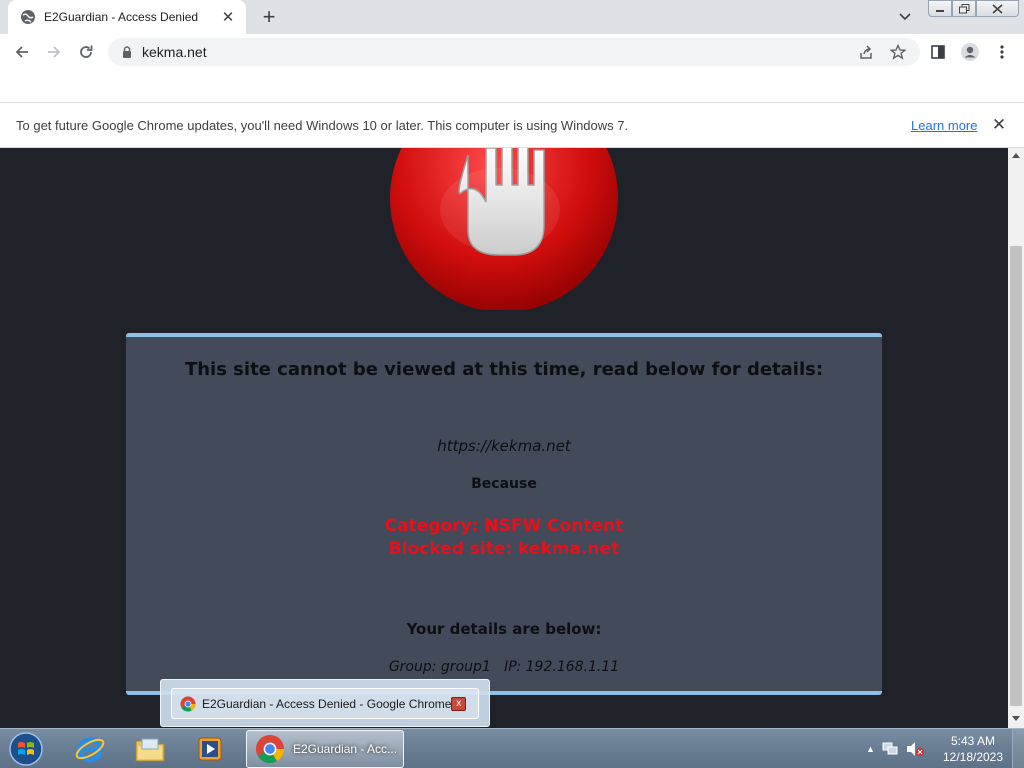  I want to click on show-hidden-icons-icon: ▲, so click(870, 749).